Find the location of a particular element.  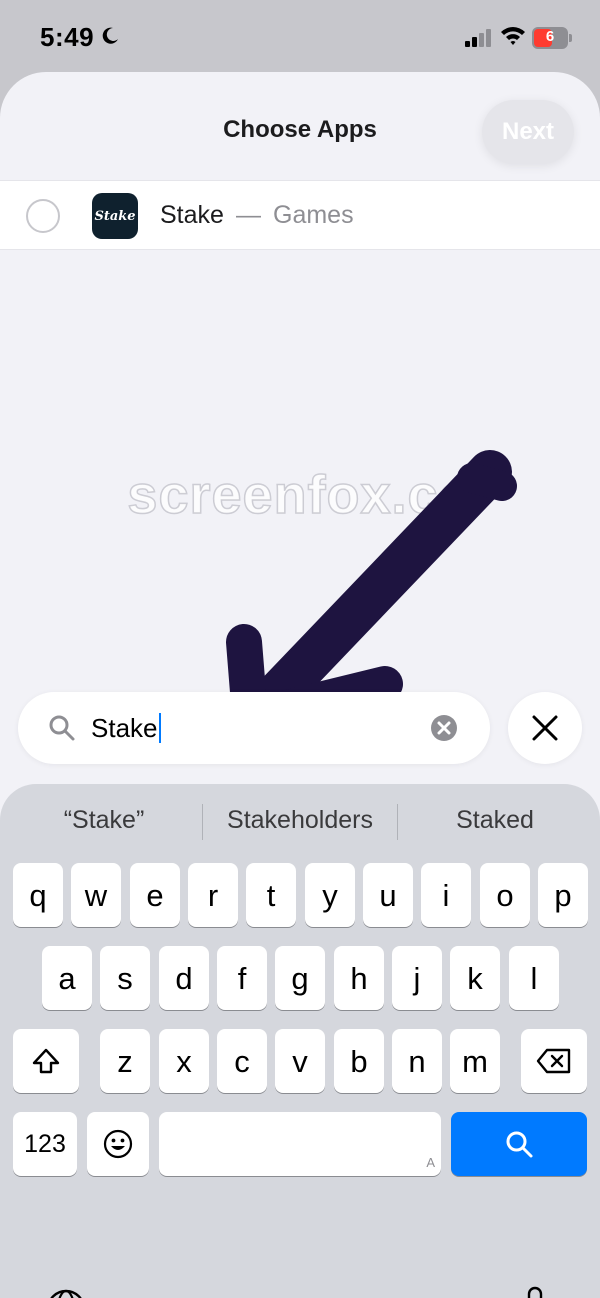

suggestion-2: Stakeholders is located at coordinates (300, 820).